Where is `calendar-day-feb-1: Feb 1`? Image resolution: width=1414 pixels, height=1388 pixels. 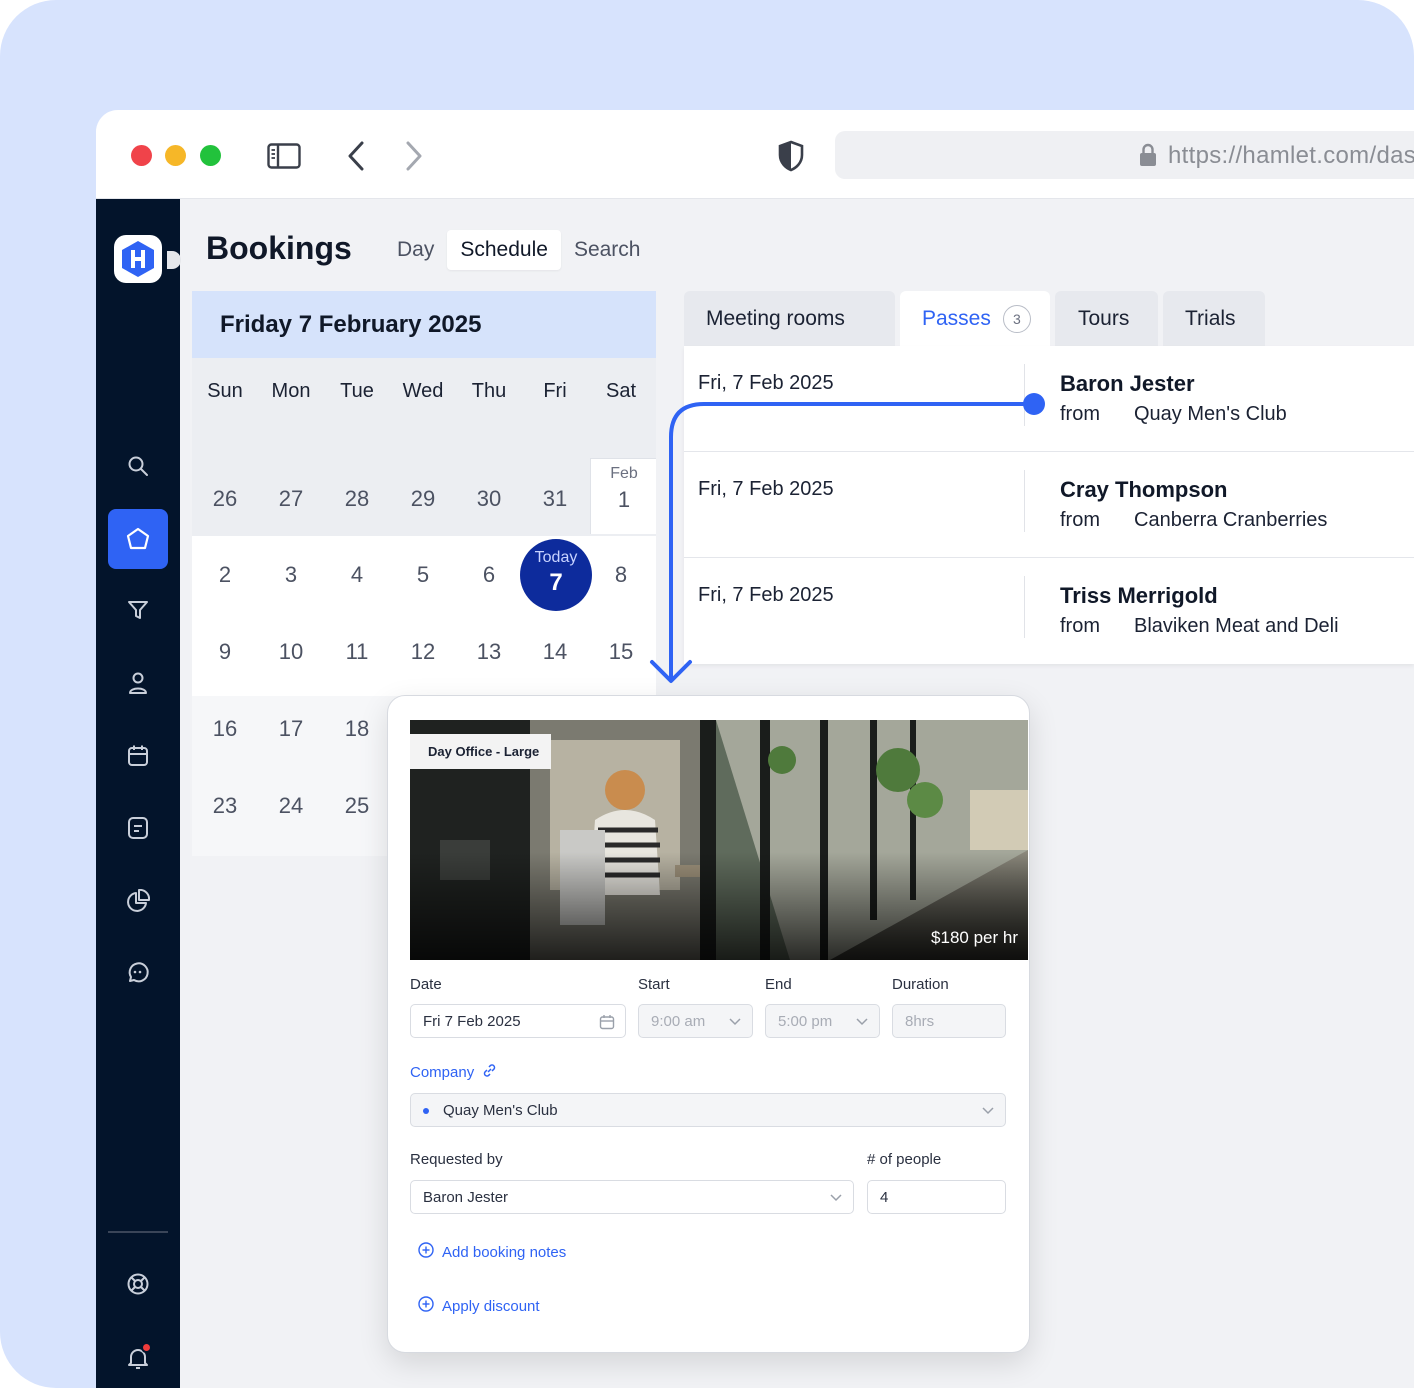 calendar-day-feb-1: Feb 1 is located at coordinates (623, 496).